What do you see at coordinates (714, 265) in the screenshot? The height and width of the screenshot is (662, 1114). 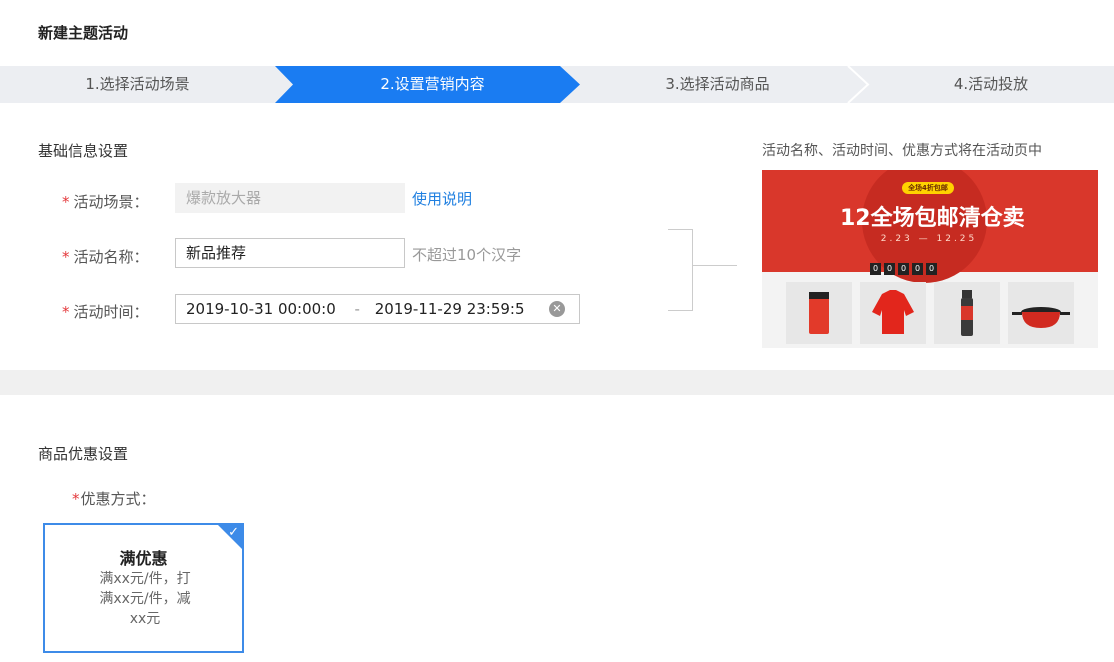 I see `connector-line` at bounding box center [714, 265].